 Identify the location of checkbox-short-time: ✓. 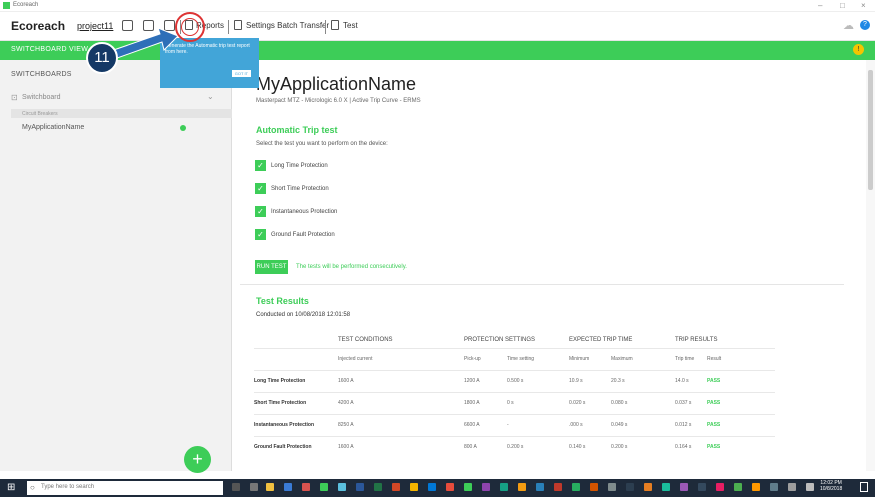
(260, 188).